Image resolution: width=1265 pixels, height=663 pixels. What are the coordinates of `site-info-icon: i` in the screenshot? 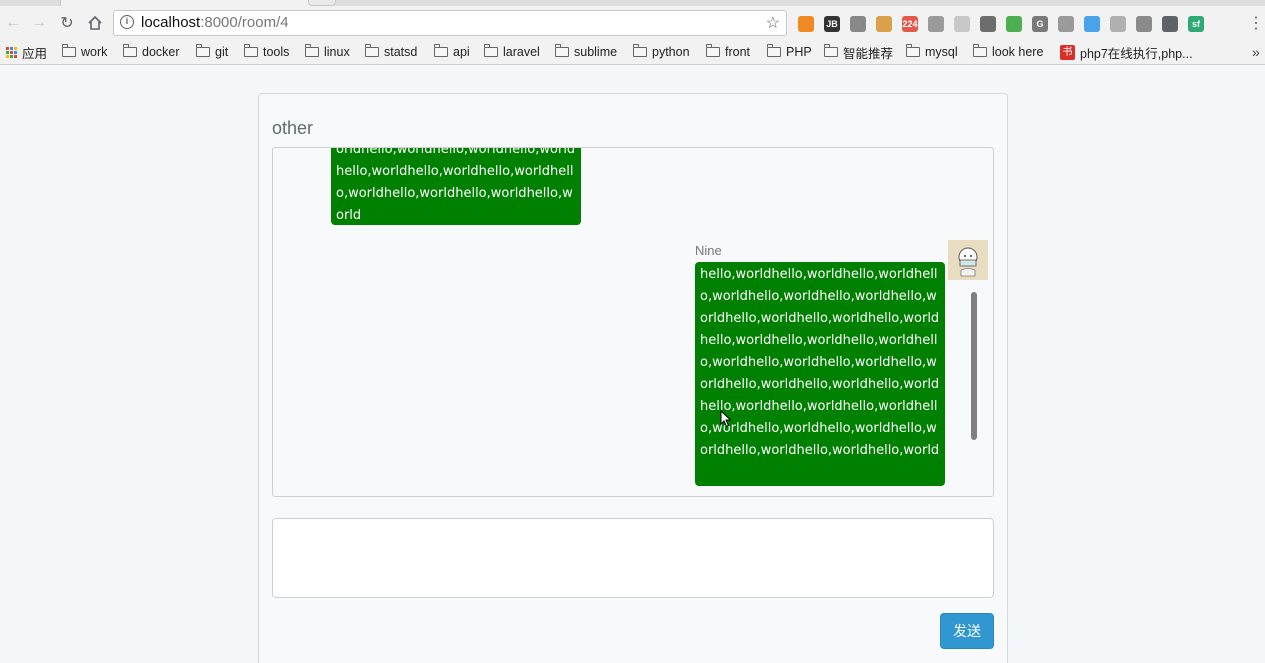 It's located at (127, 22).